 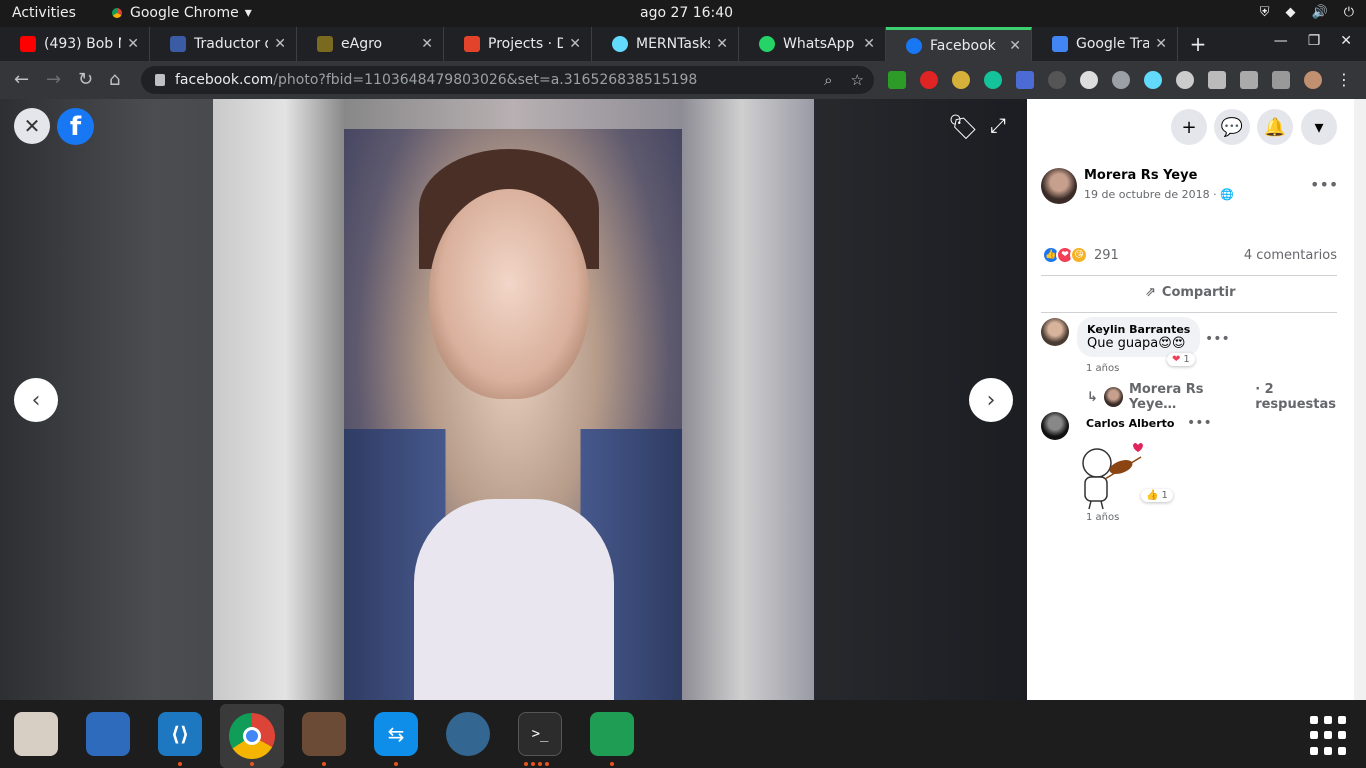 I want to click on teamviewer-app-icon: ⇆, so click(x=396, y=734).